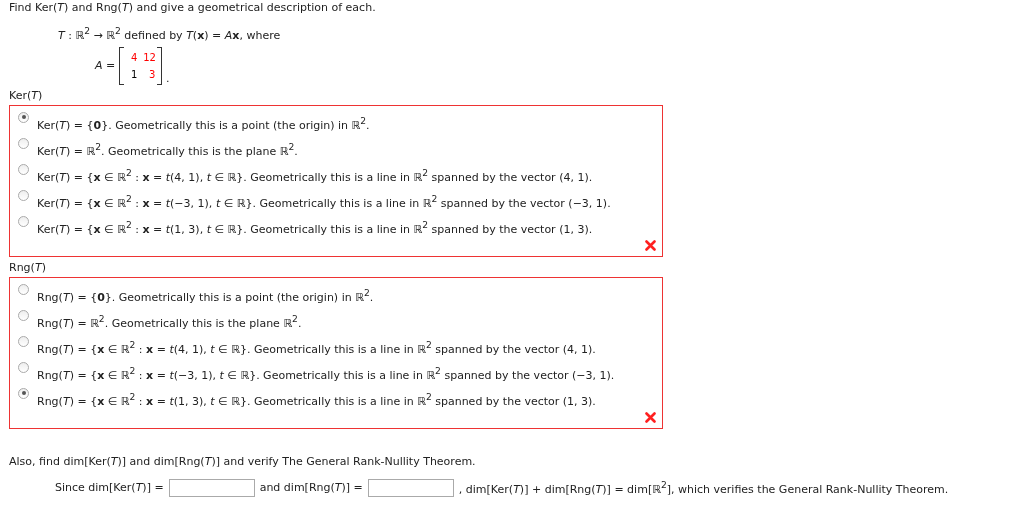  What do you see at coordinates (133, 74) in the screenshot?
I see `matrix-entry: 1` at bounding box center [133, 74].